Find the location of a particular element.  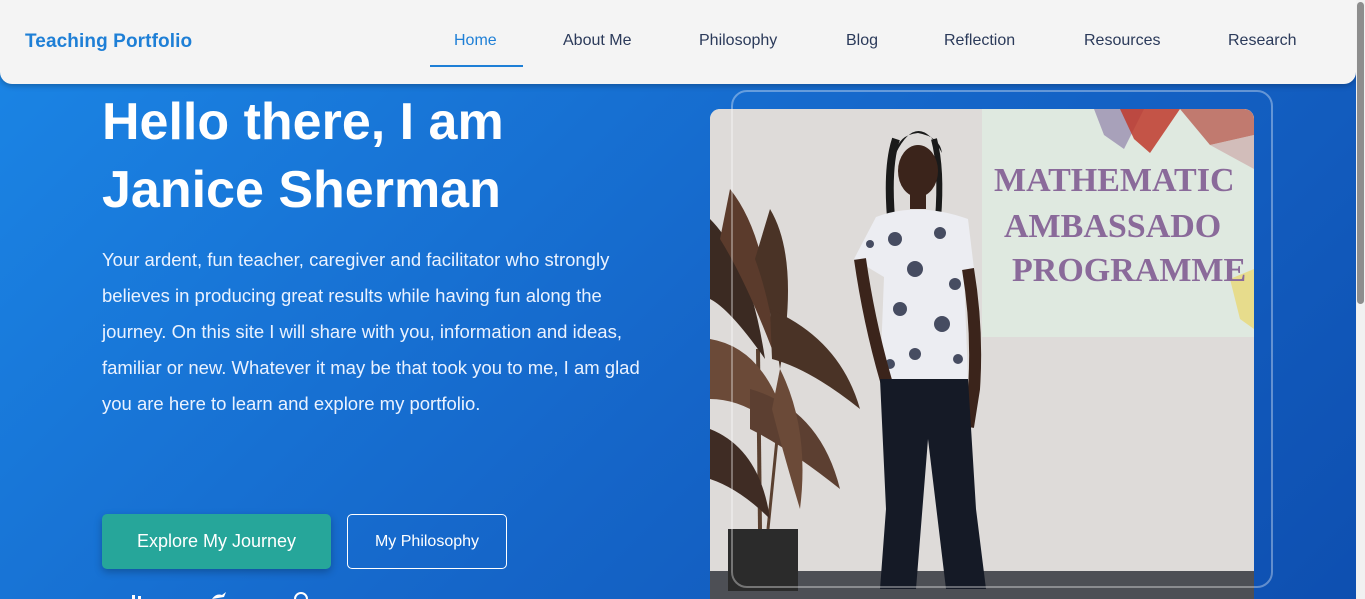

nav-research: Research is located at coordinates (1262, 41).